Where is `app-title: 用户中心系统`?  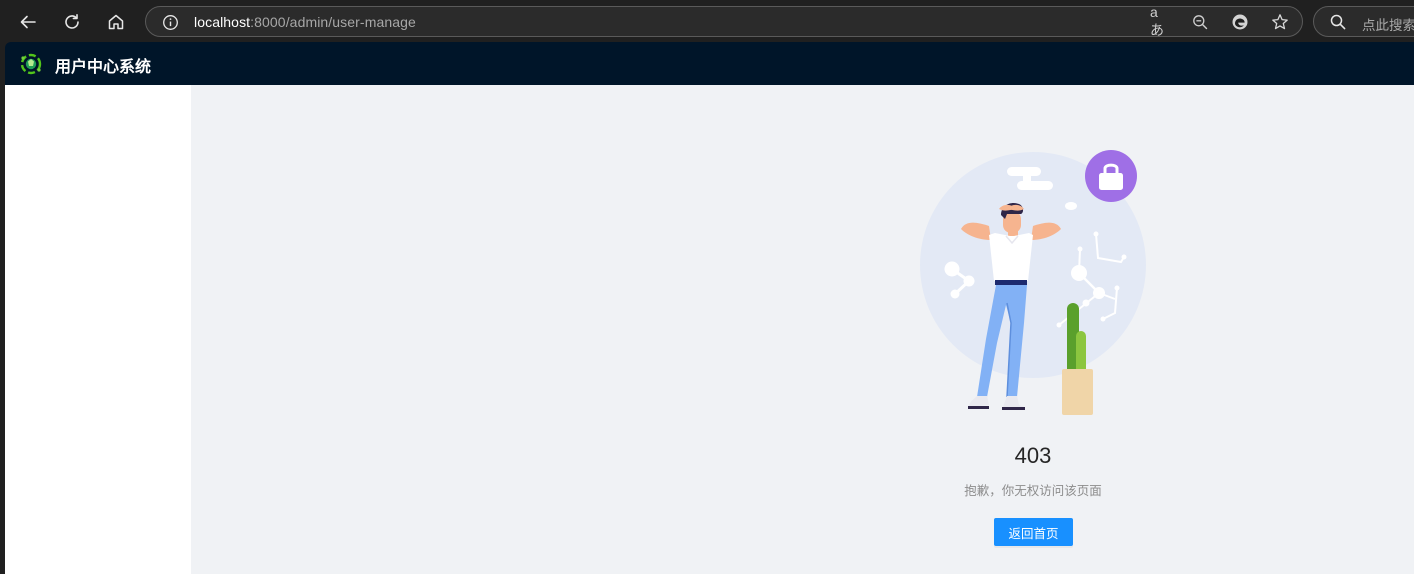
app-title: 用户中心系统 is located at coordinates (103, 65).